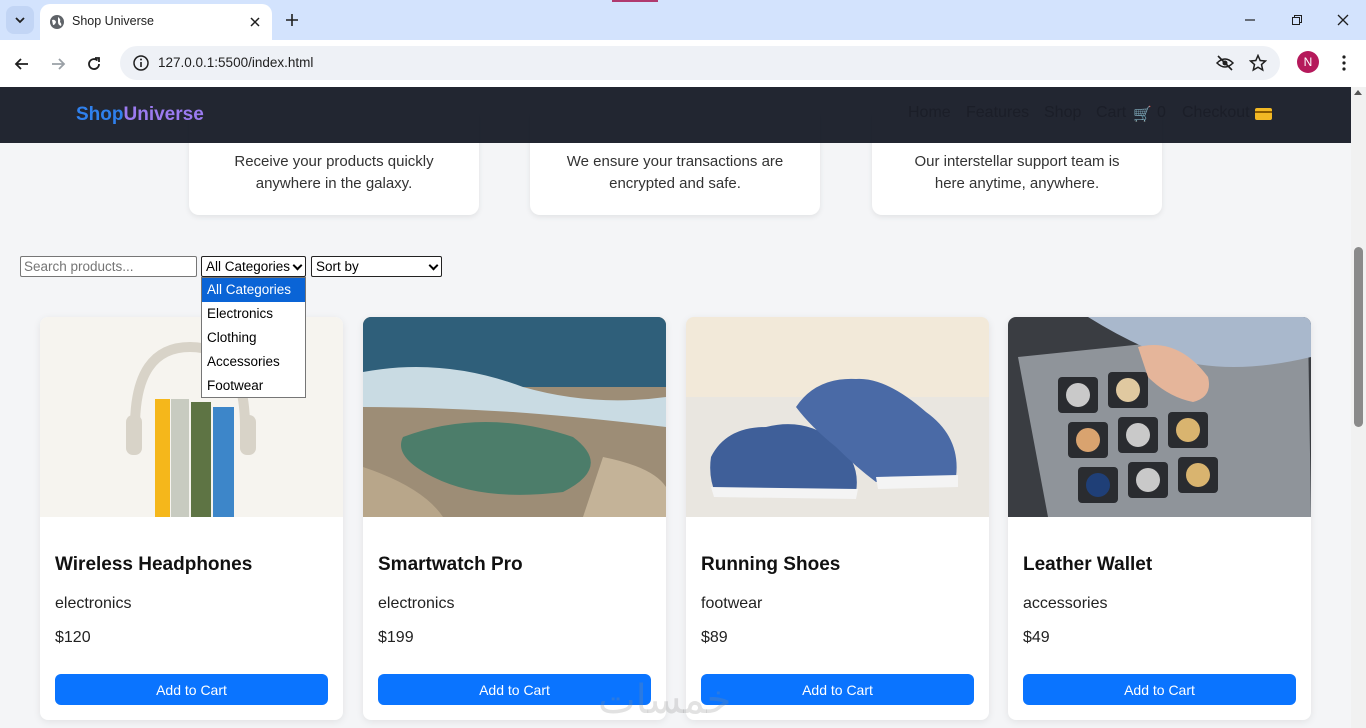  What do you see at coordinates (1216, 113) in the screenshot?
I see `nav-checkout: Checkout` at bounding box center [1216, 113].